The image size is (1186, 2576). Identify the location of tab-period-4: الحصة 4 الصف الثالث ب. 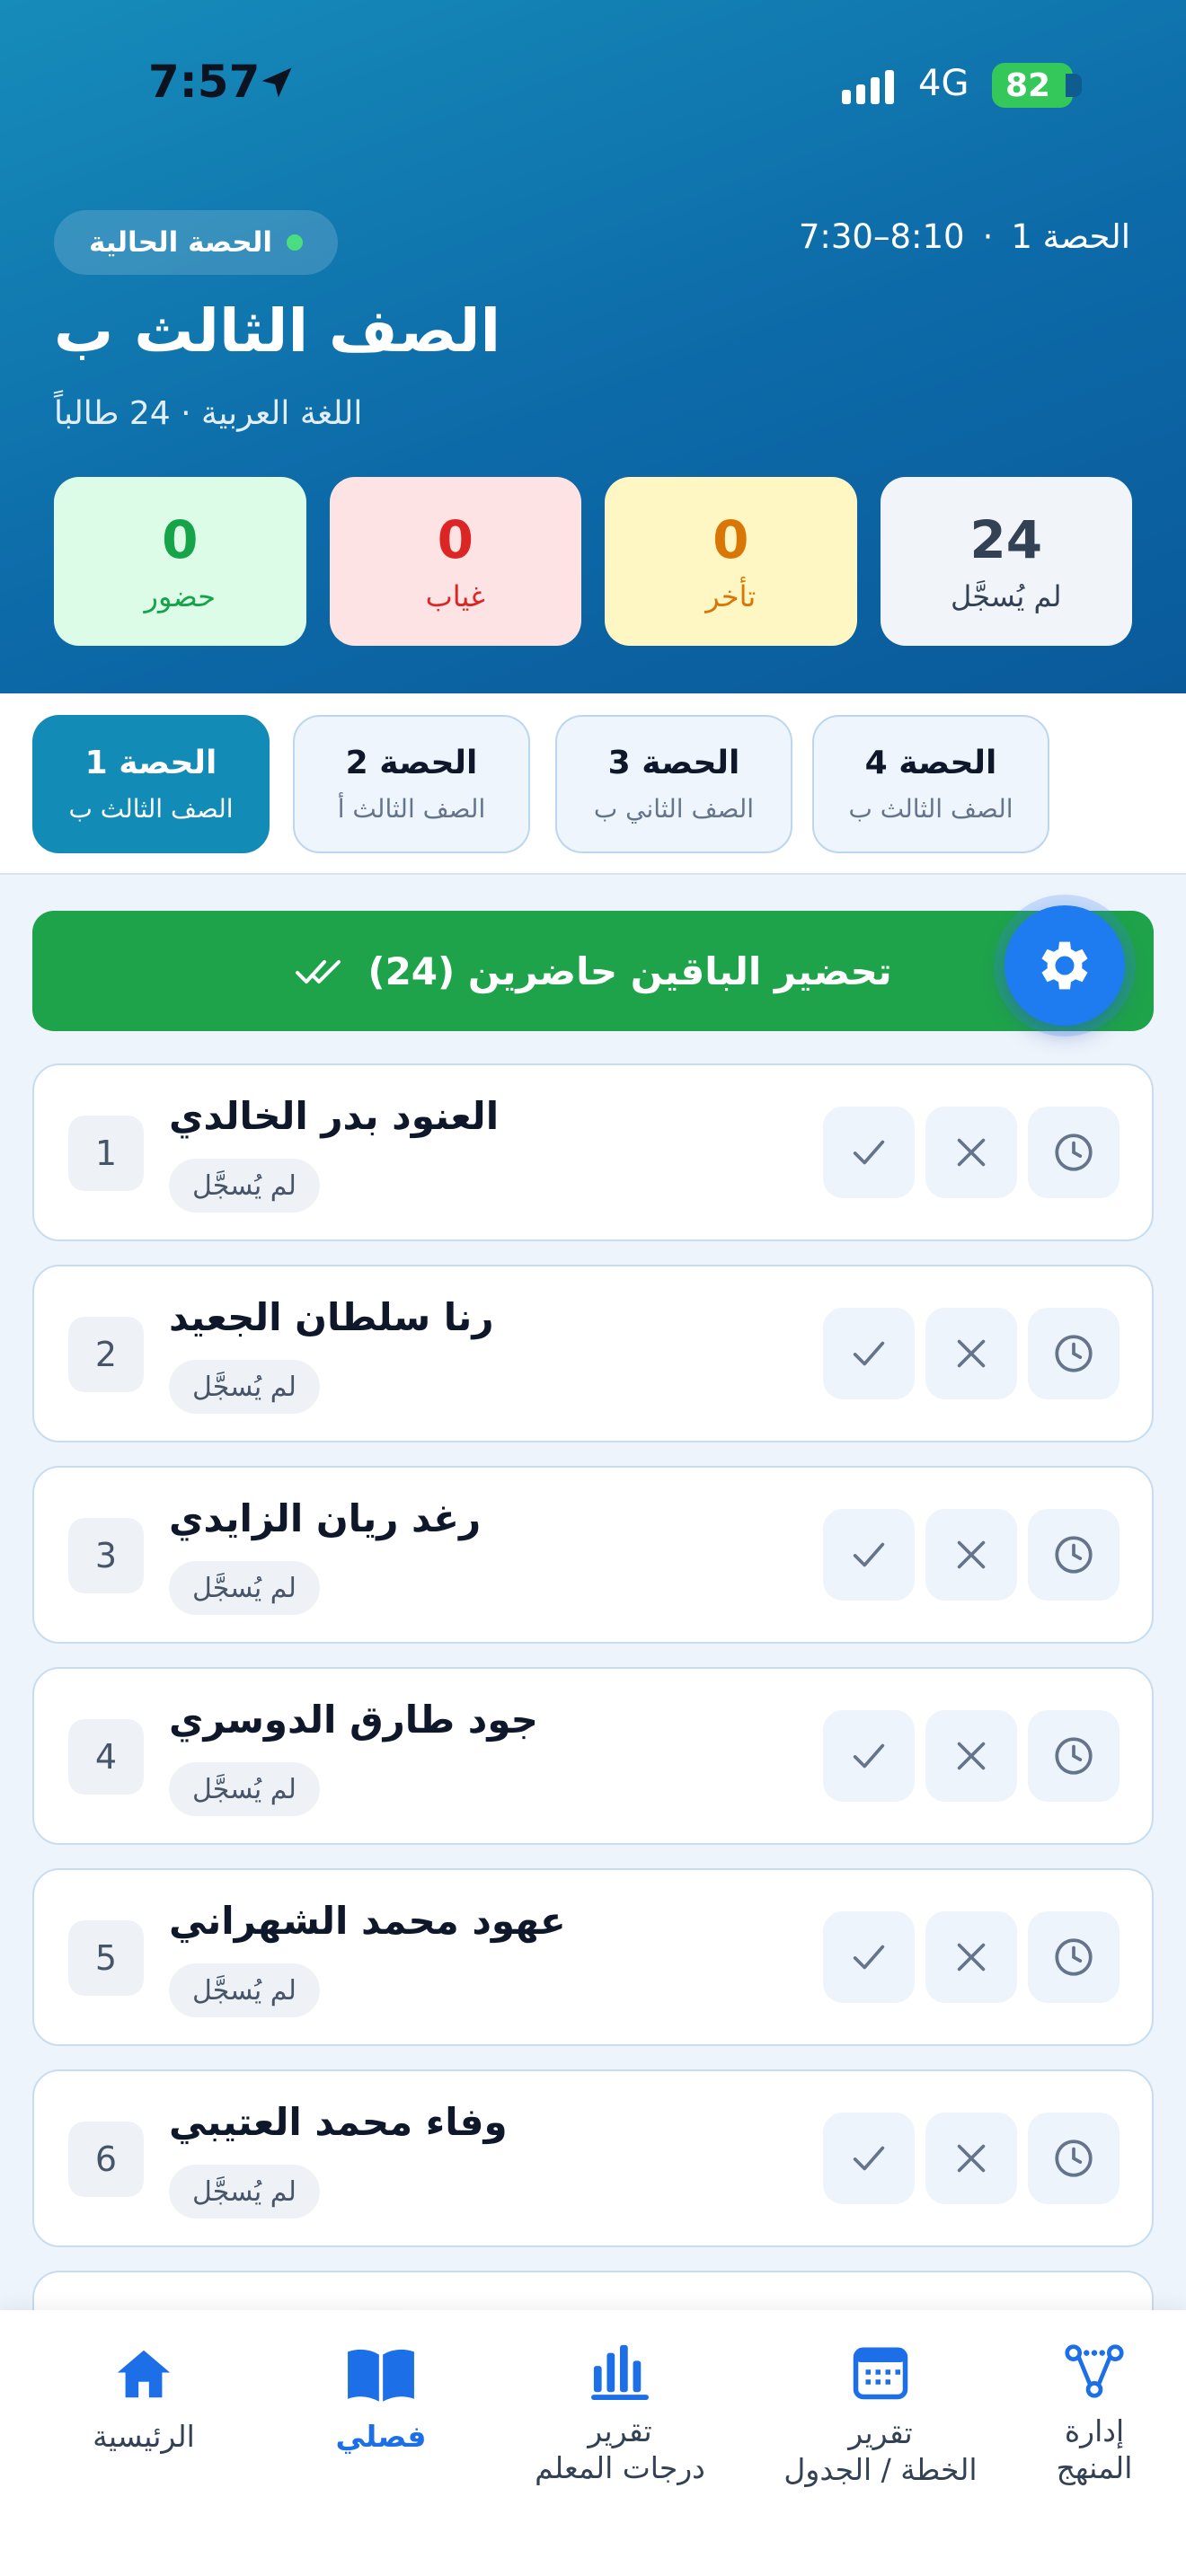
(930, 784).